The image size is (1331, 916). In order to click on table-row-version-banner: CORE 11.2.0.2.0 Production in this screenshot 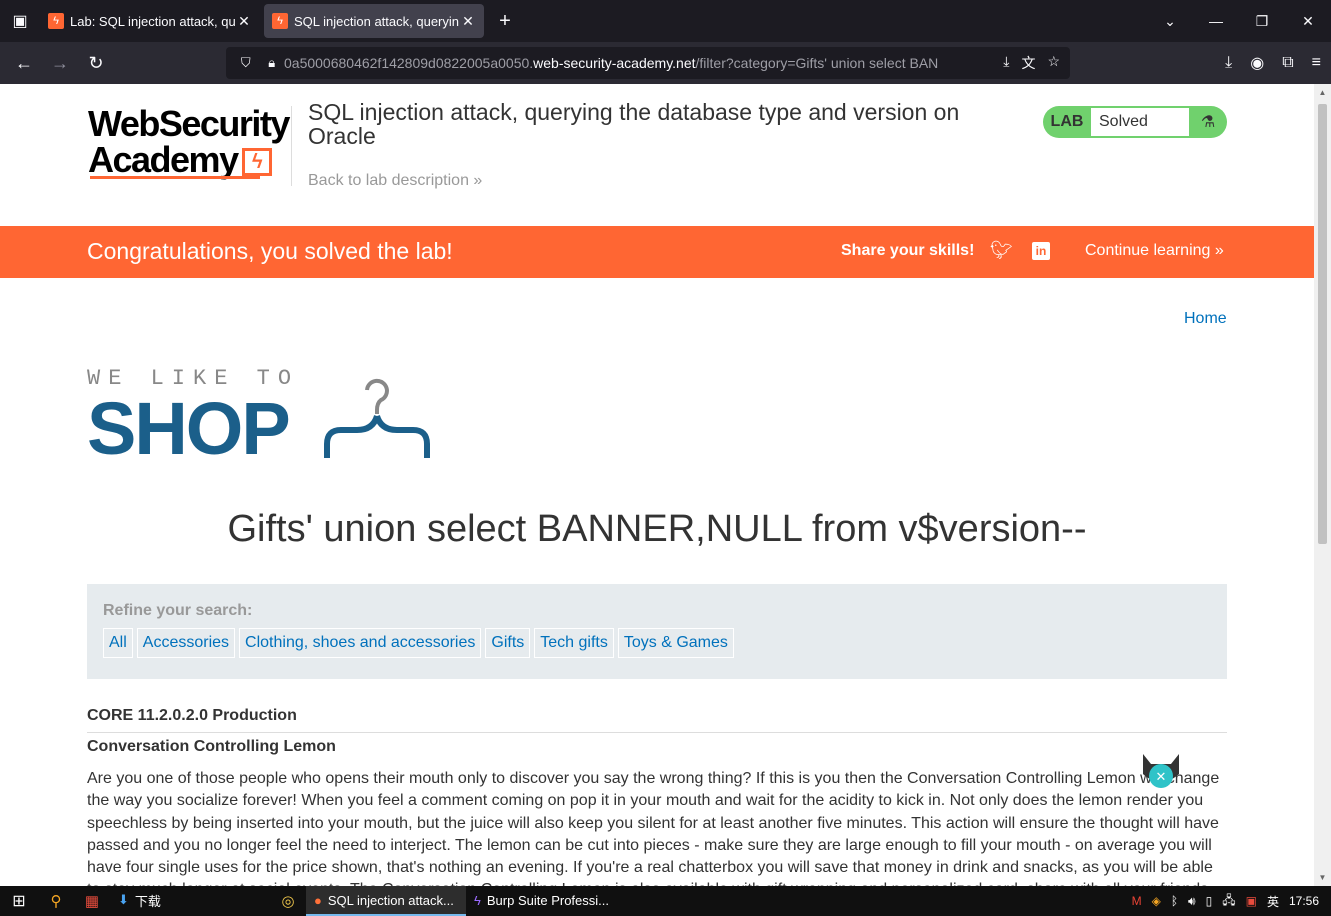, I will do `click(657, 718)`.